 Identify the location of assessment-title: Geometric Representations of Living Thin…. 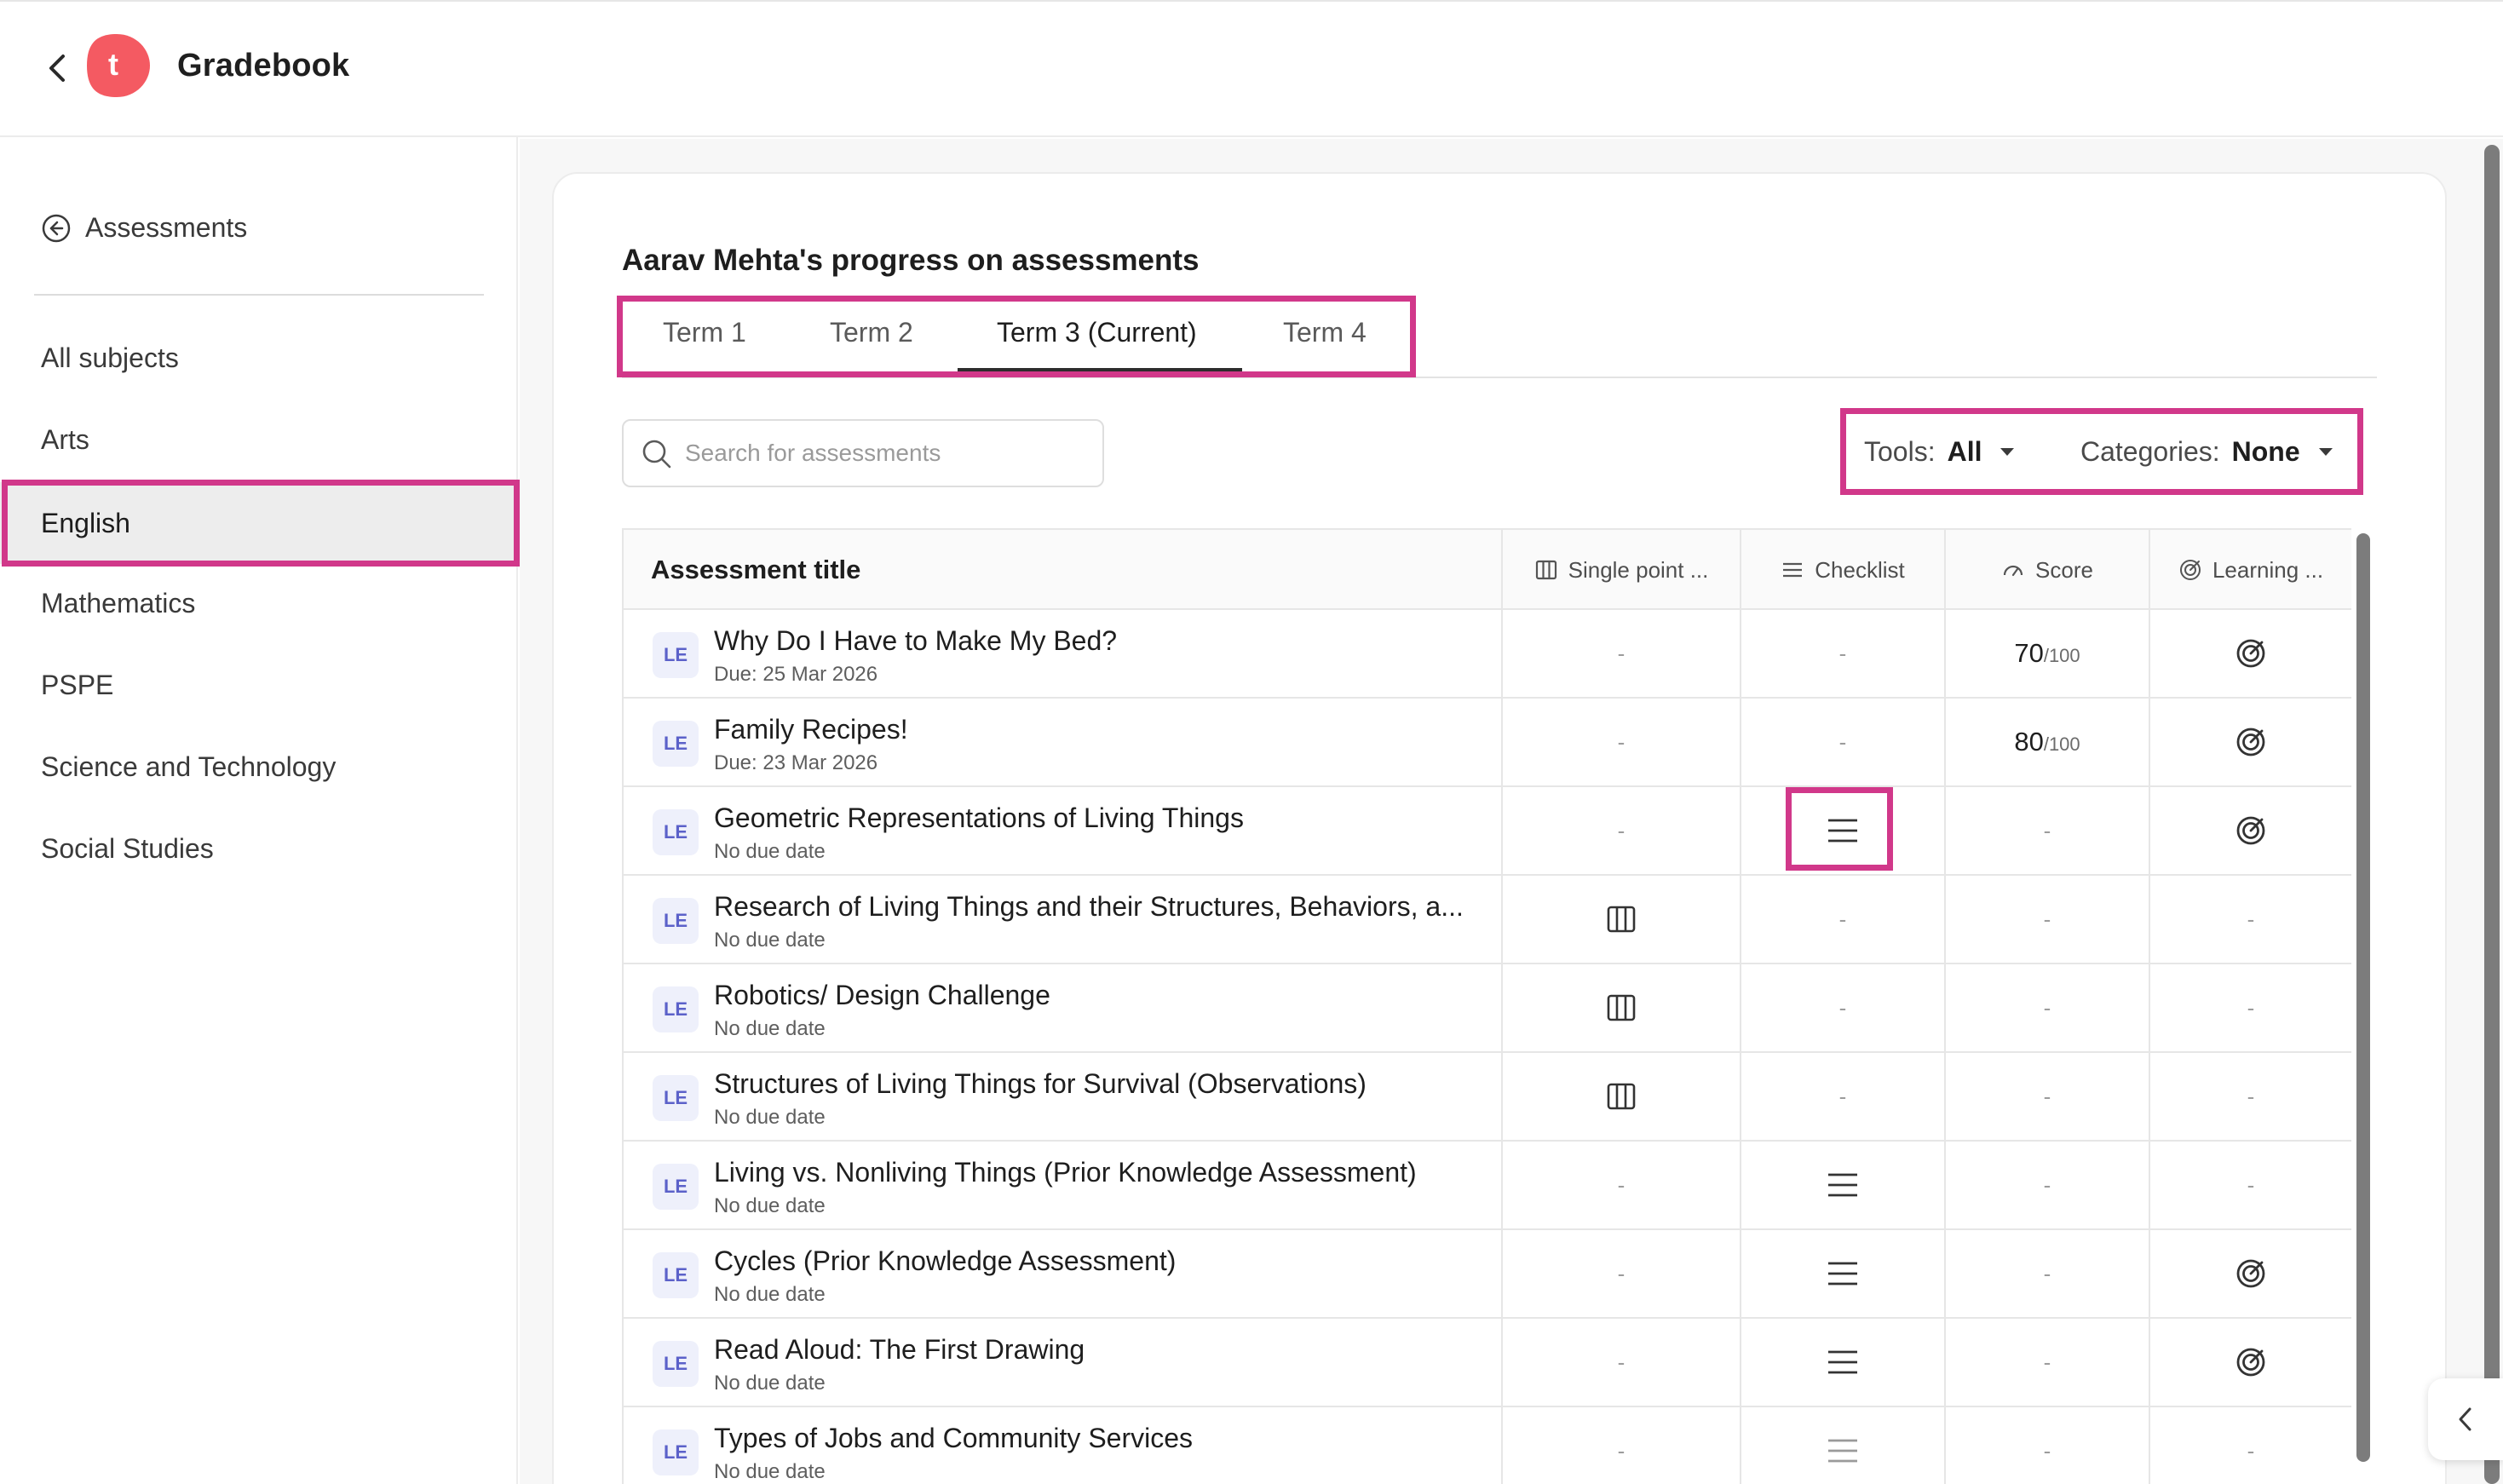
(979, 818).